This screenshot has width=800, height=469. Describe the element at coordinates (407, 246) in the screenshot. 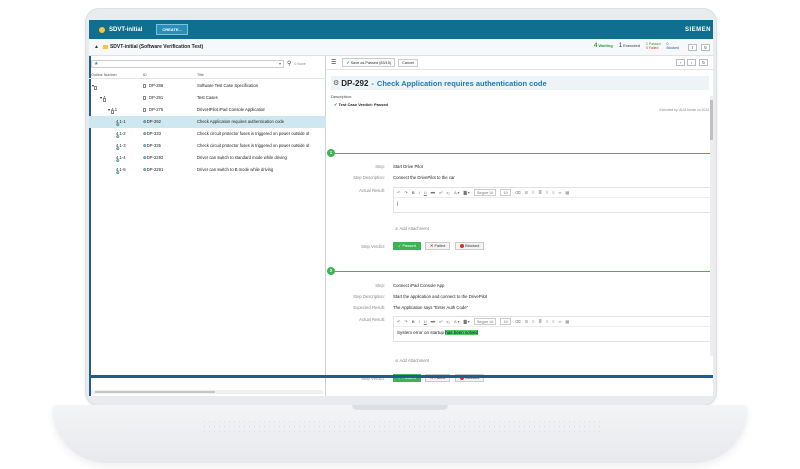

I see `passed-button: ✓ Passed` at that location.